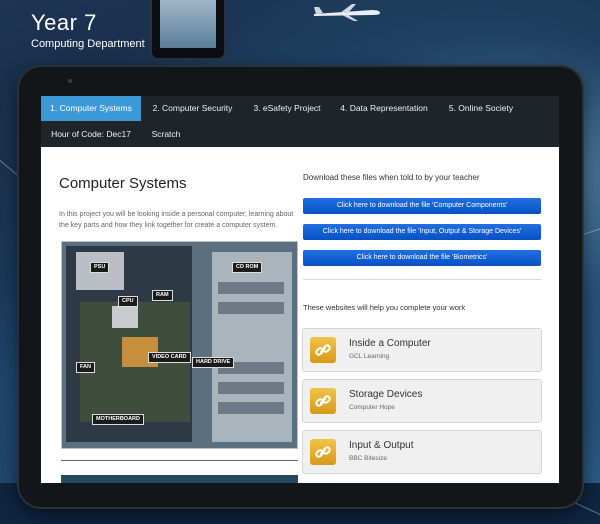 The image size is (600, 524). Describe the element at coordinates (384, 108) in the screenshot. I see `tab-data-representation: 4. Data Representation` at that location.